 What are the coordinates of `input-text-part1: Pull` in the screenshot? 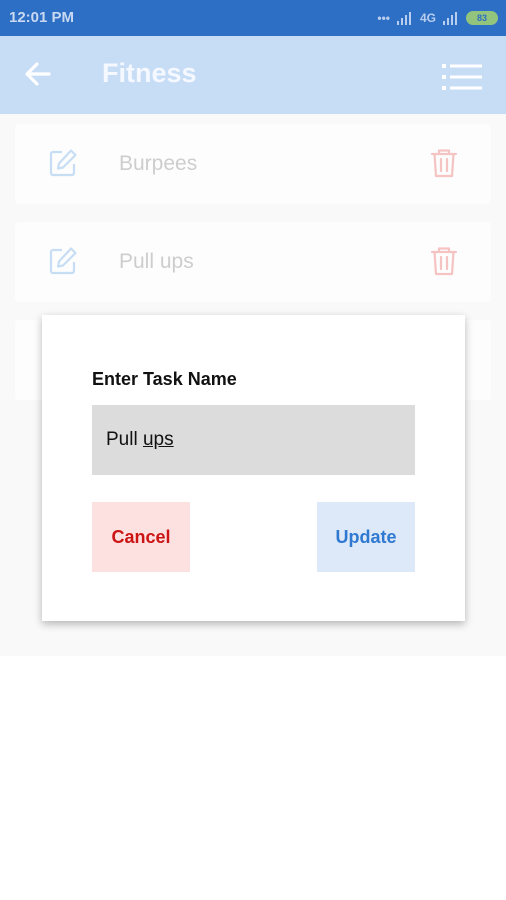 It's located at (124, 439).